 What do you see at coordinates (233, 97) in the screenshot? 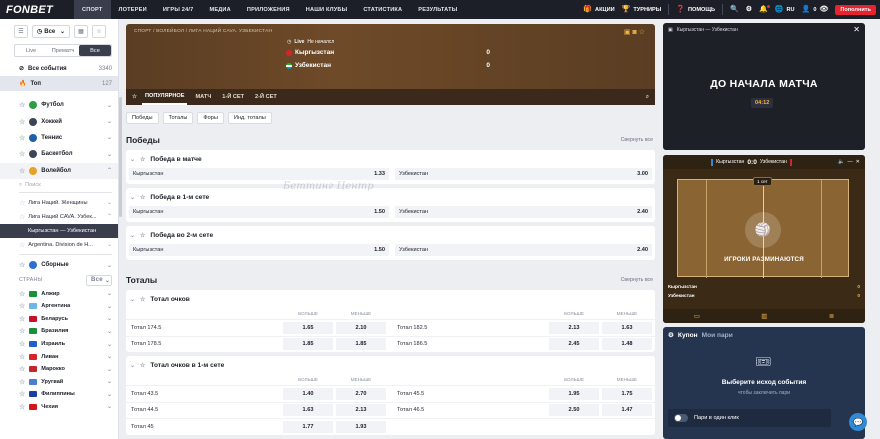
I see `tab-set-1: 1-Й СЕТ` at bounding box center [233, 97].